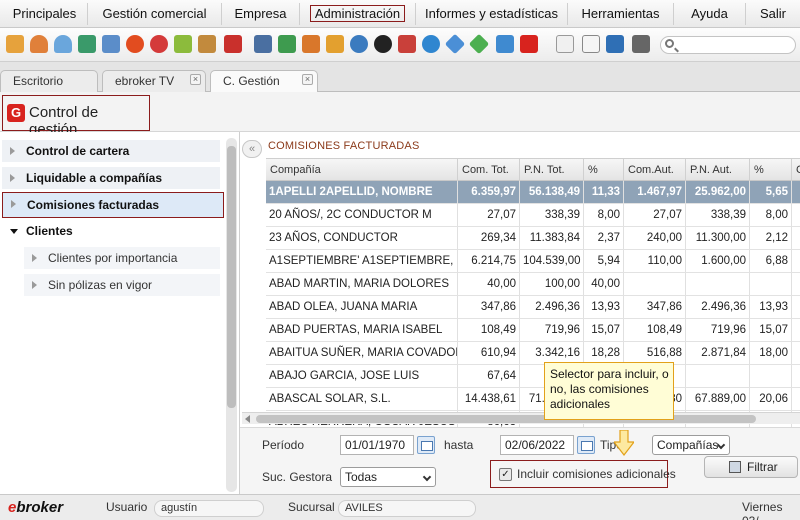 Image resolution: width=800 pixels, height=520 pixels. I want to click on menu-empresa: Empresa, so click(261, 14).